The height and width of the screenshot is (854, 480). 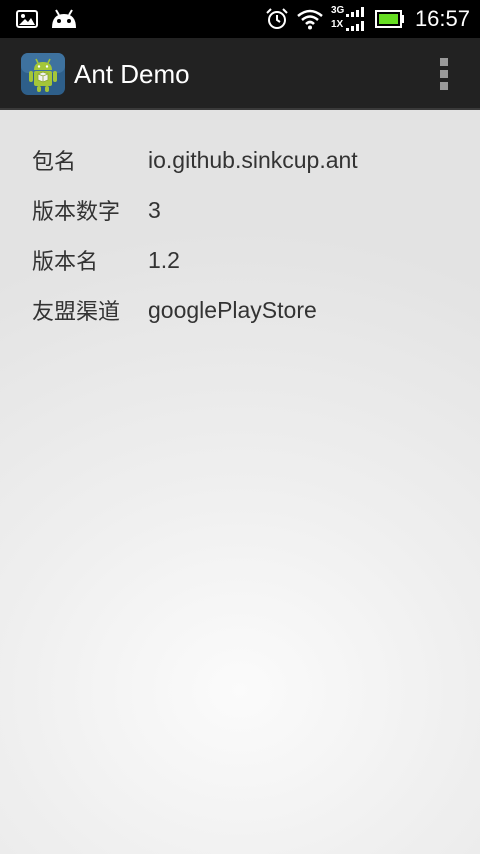 I want to click on info-row-package-name: 包名 io.github.sinkcup.ant, so click(x=195, y=160).